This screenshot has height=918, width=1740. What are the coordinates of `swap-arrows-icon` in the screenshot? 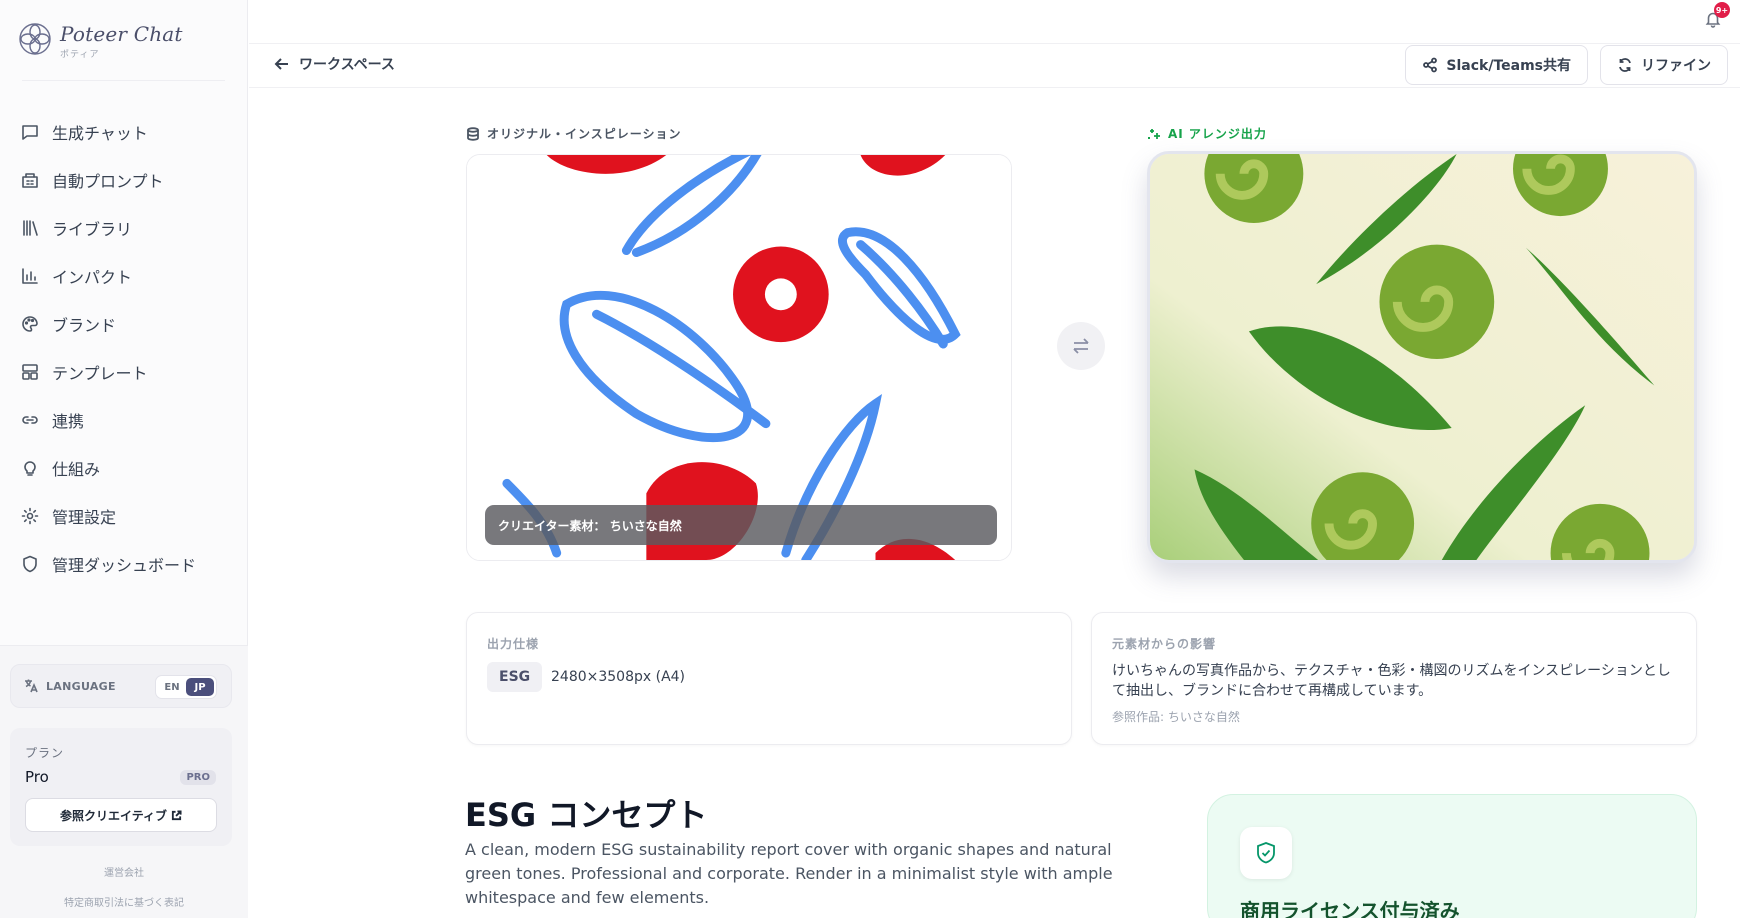 It's located at (1081, 346).